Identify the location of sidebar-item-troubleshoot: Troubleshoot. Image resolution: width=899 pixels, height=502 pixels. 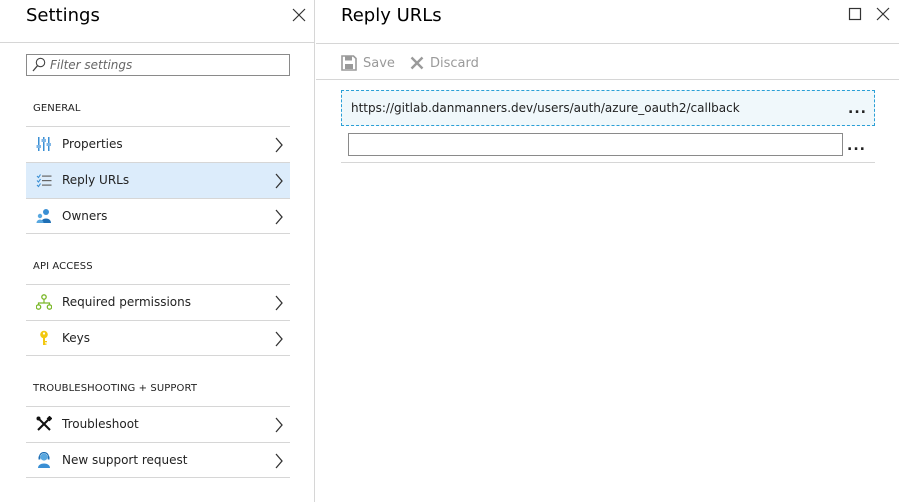
(158, 424).